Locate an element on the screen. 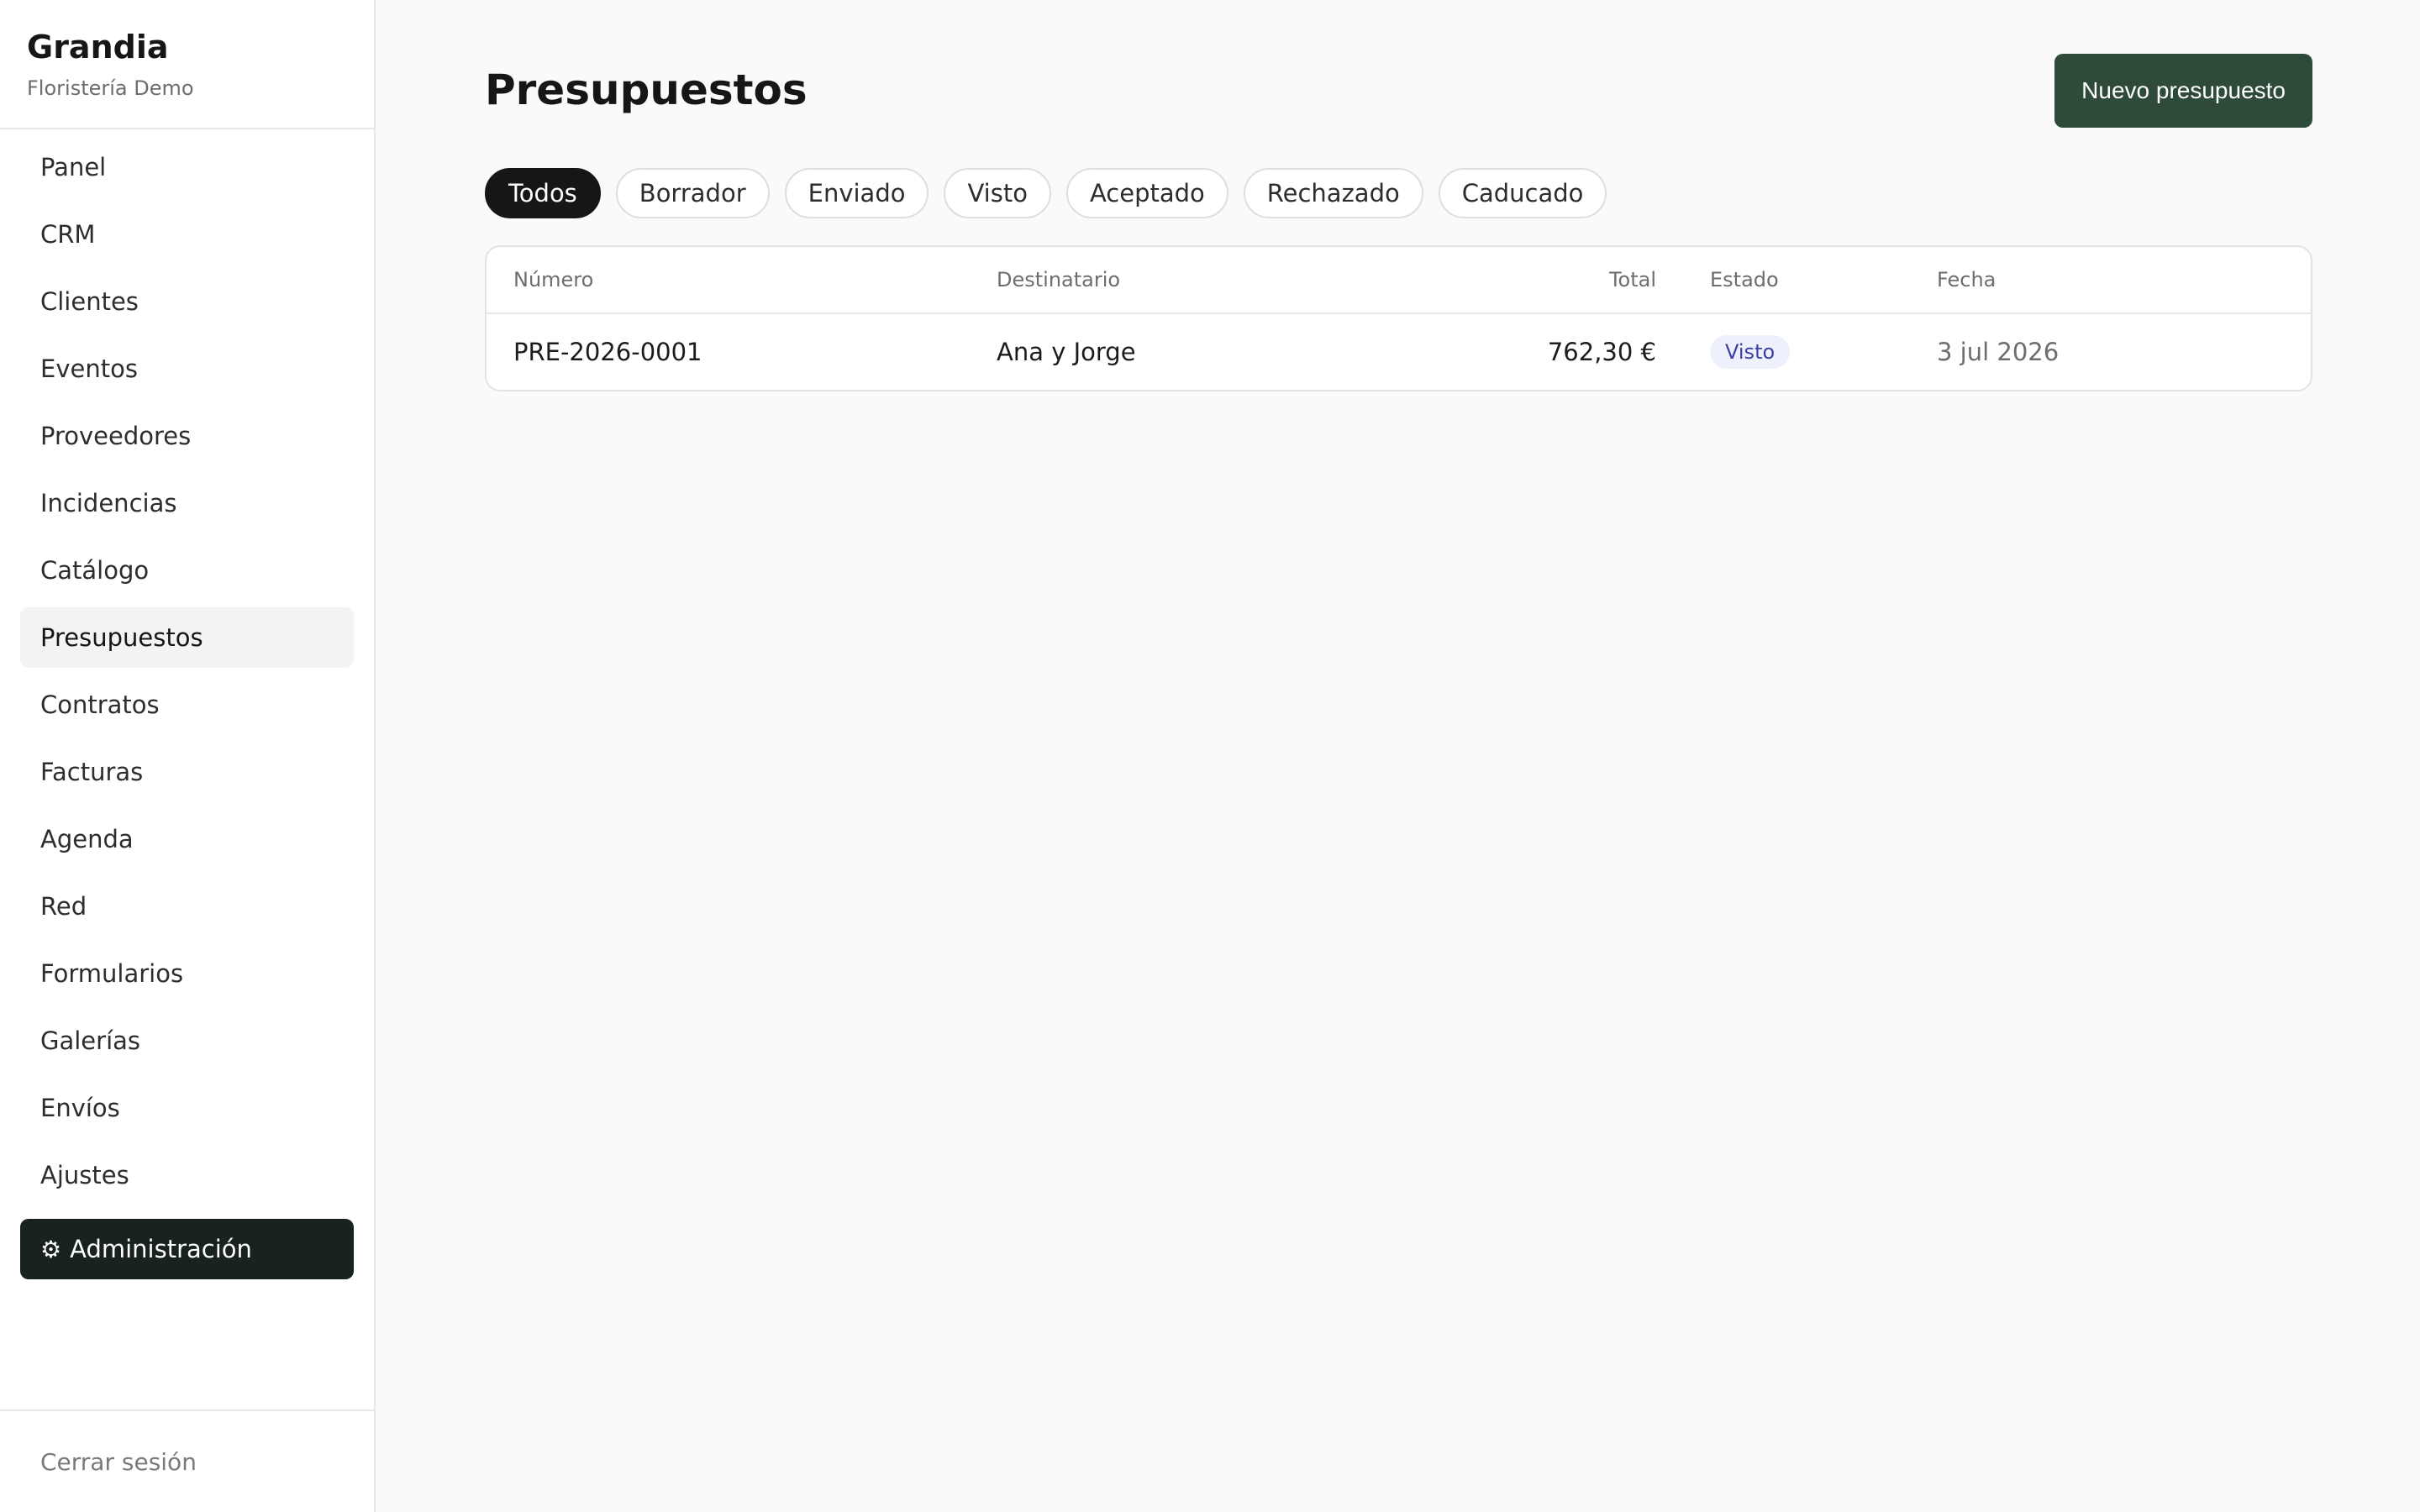  admin-button: ⚙ Administración is located at coordinates (187, 1249).